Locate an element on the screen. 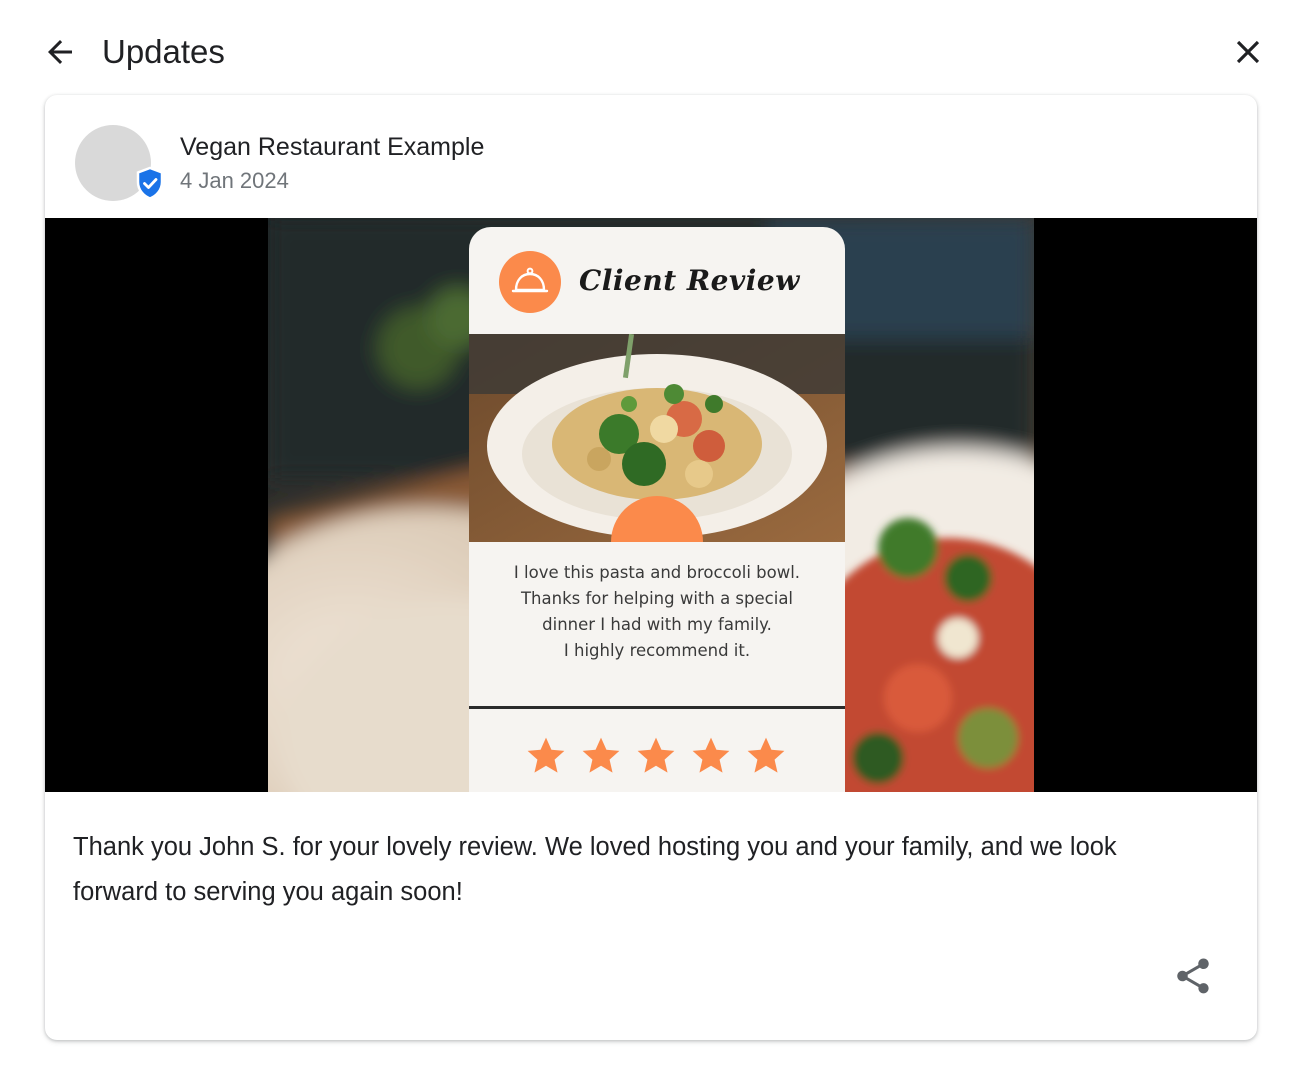  pasta-bowl-photo is located at coordinates (657, 438).